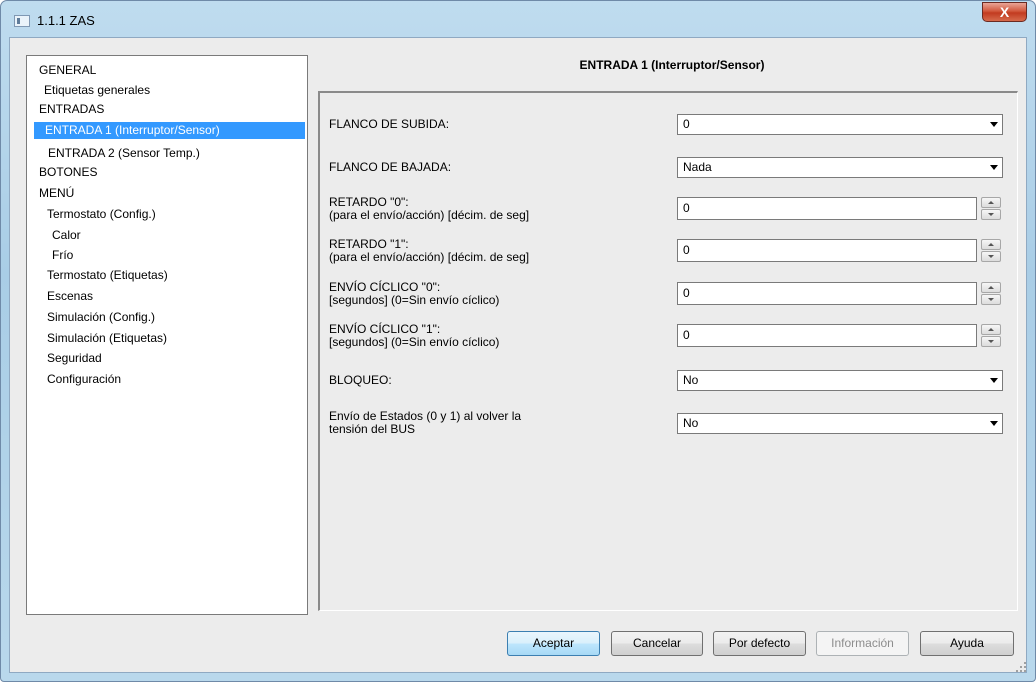 The image size is (1036, 682). I want to click on flanco-bajada-select: Nada, so click(840, 167).